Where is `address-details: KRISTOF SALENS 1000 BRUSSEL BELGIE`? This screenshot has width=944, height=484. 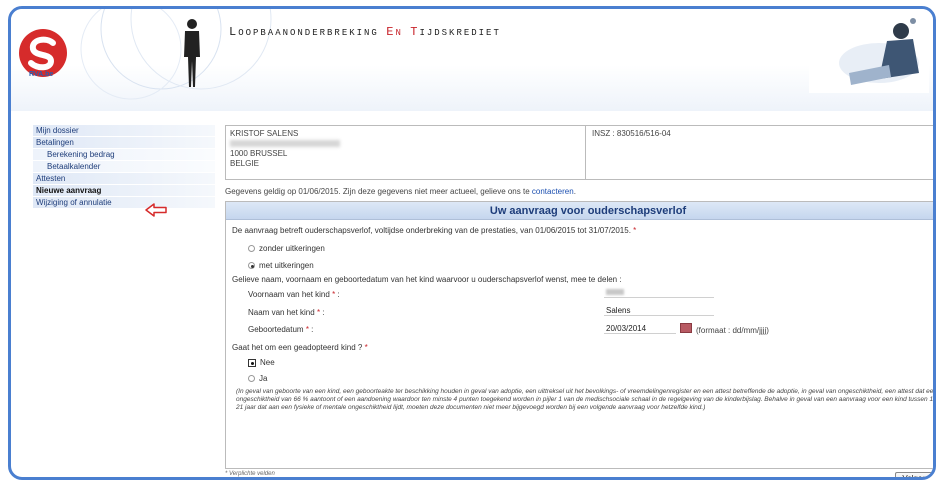
address-details: KRISTOF SALENS 1000 BRUSSEL BELGIE is located at coordinates (406, 152).